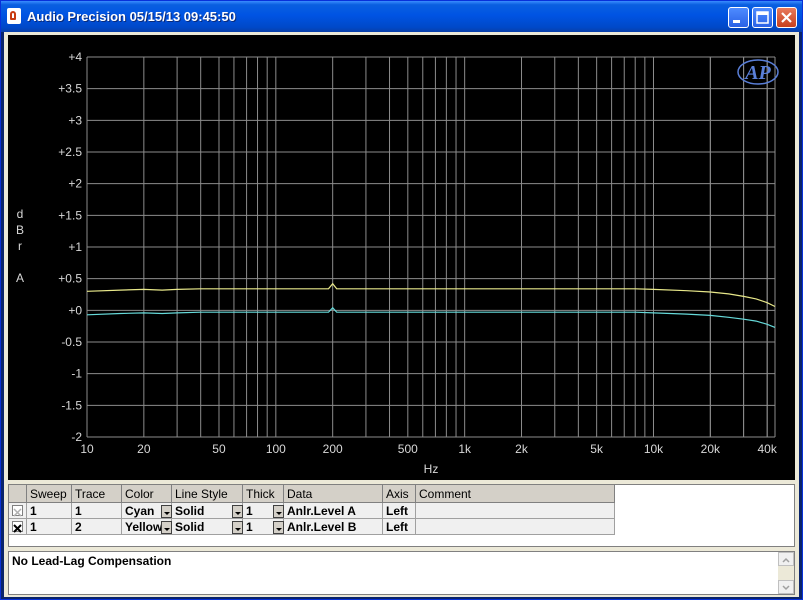 Image resolution: width=803 pixels, height=600 pixels. What do you see at coordinates (20, 214) in the screenshot?
I see `y-axis-label-char: d` at bounding box center [20, 214].